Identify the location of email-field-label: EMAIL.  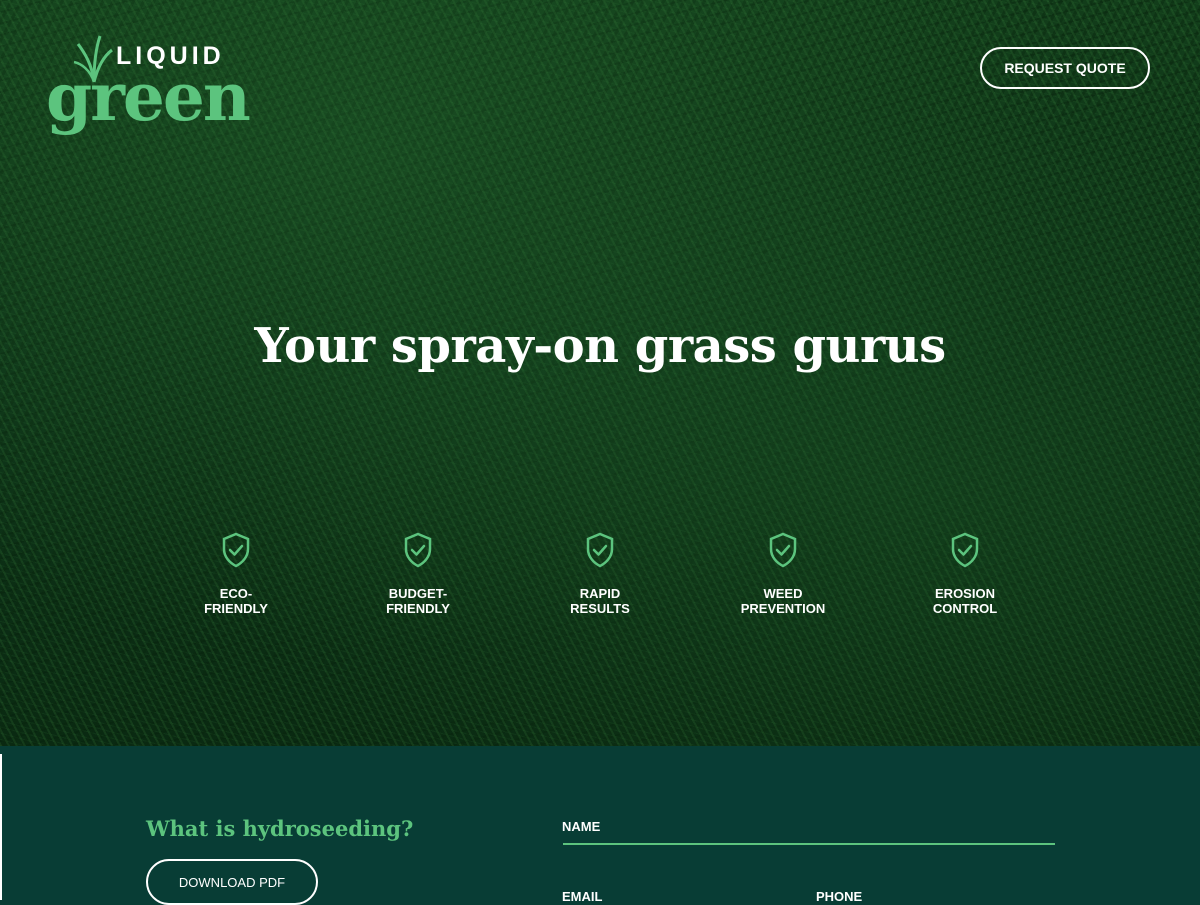
(582, 896).